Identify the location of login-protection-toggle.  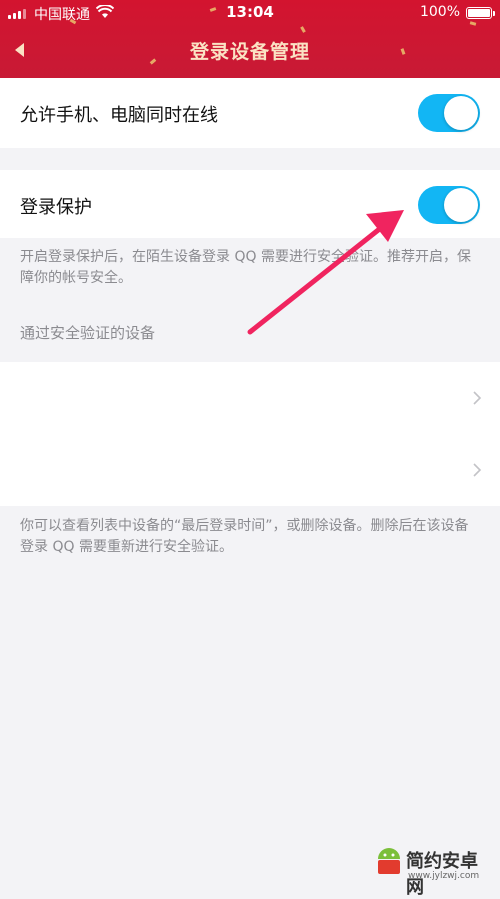
(449, 205).